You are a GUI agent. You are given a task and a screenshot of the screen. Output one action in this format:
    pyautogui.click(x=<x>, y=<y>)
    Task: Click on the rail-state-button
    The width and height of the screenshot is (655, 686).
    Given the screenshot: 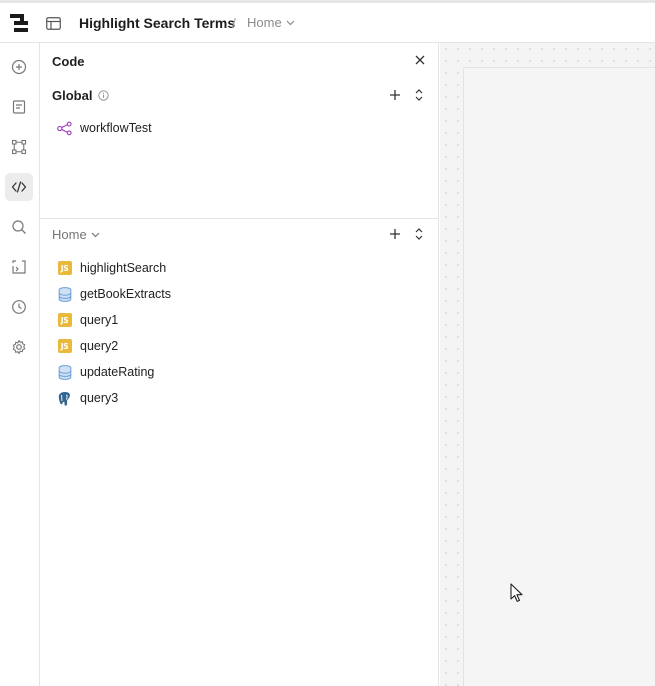 What is the action you would take?
    pyautogui.click(x=19, y=267)
    